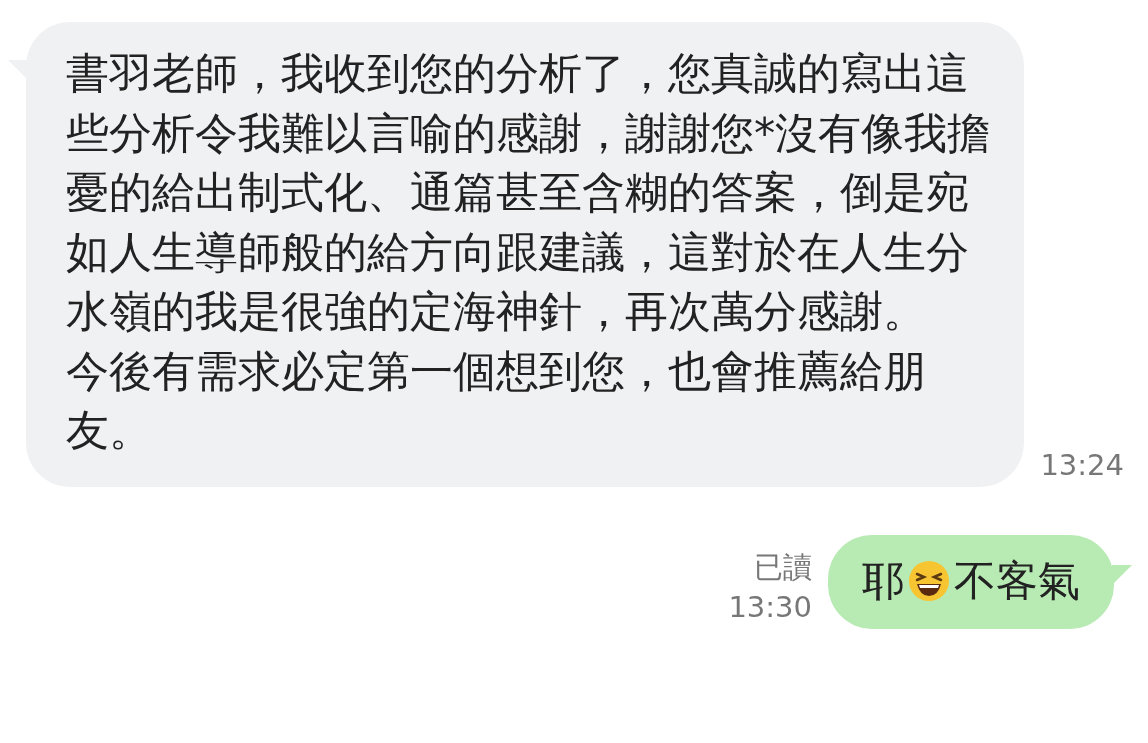  I want to click on read-receipt: 已讀, so click(783, 567).